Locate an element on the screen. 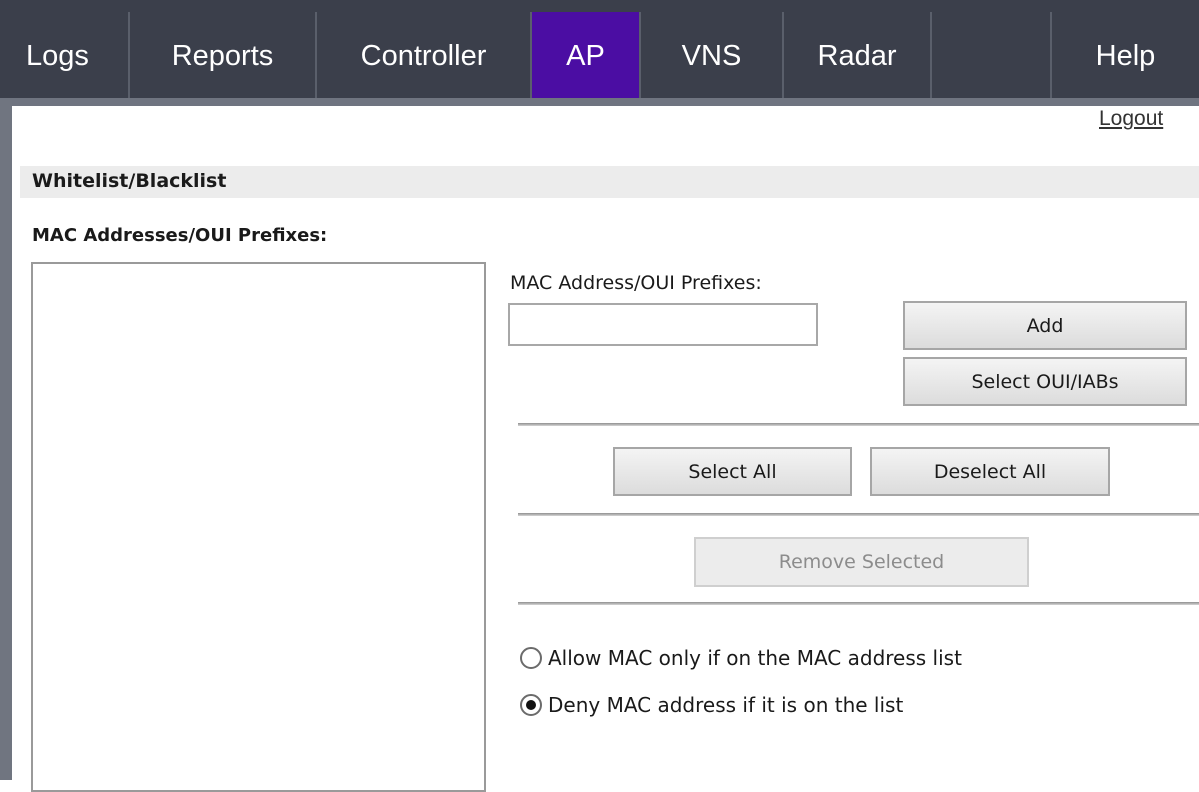  section-title: Whitelist/Blacklist is located at coordinates (129, 181).